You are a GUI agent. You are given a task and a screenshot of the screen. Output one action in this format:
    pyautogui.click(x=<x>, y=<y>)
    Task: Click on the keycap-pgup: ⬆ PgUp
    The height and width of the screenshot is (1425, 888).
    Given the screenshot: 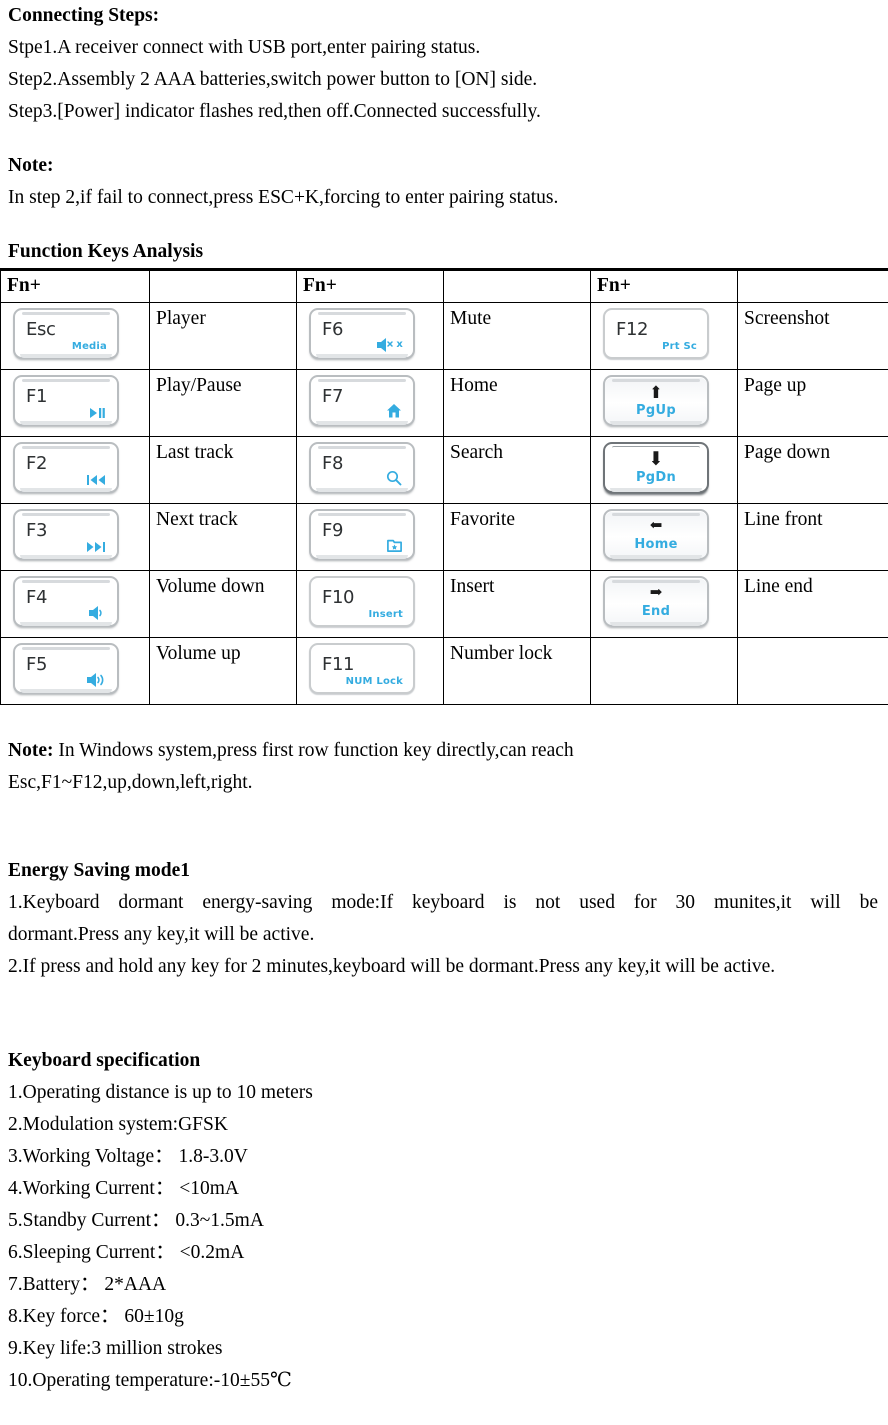 What is the action you would take?
    pyautogui.click(x=656, y=400)
    